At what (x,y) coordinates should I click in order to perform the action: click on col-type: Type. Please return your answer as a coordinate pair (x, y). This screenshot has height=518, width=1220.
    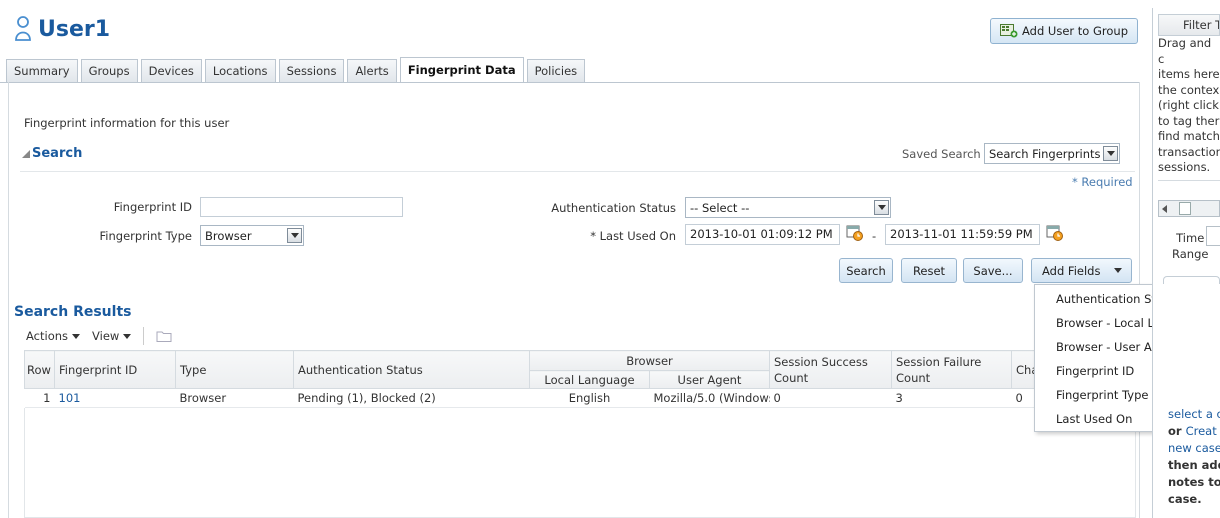
    Looking at the image, I should click on (234, 369).